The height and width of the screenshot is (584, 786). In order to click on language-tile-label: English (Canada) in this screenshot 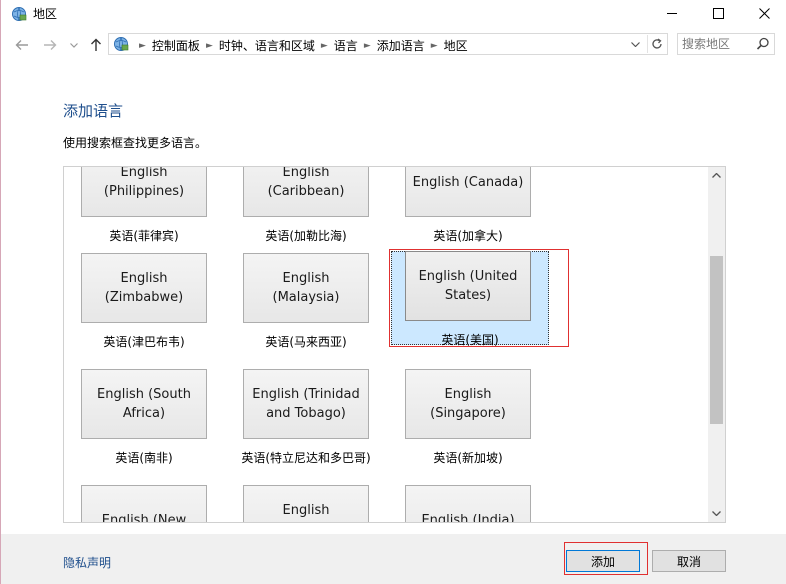, I will do `click(468, 182)`.